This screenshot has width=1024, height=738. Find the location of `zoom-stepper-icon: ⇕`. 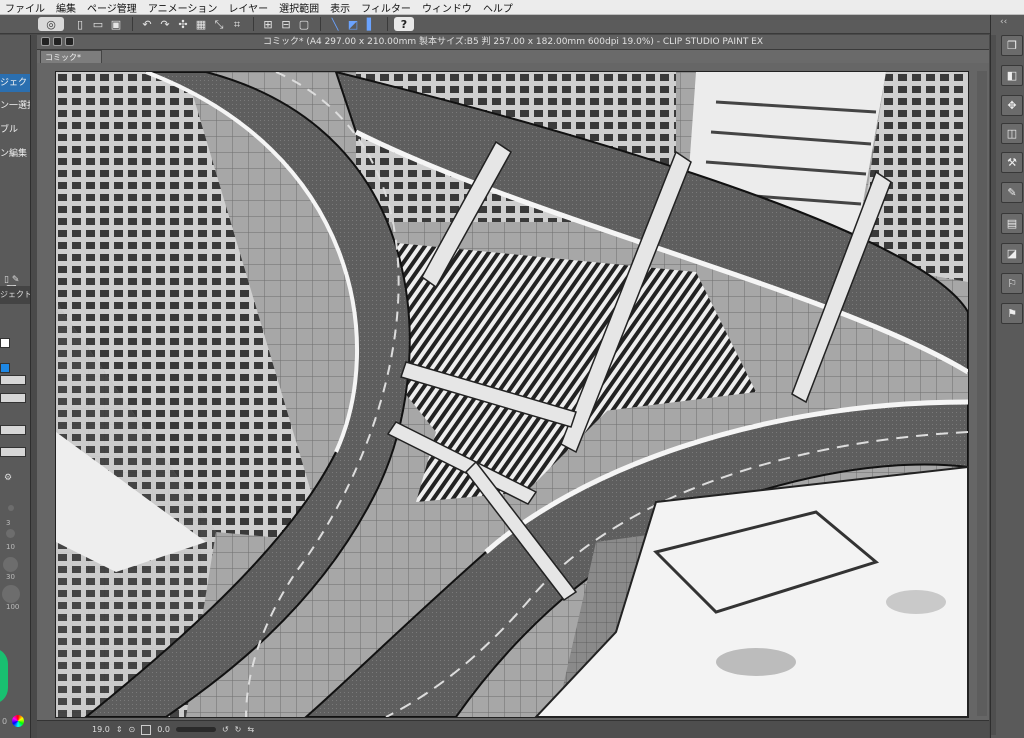

zoom-stepper-icon: ⇕ is located at coordinates (119, 729).